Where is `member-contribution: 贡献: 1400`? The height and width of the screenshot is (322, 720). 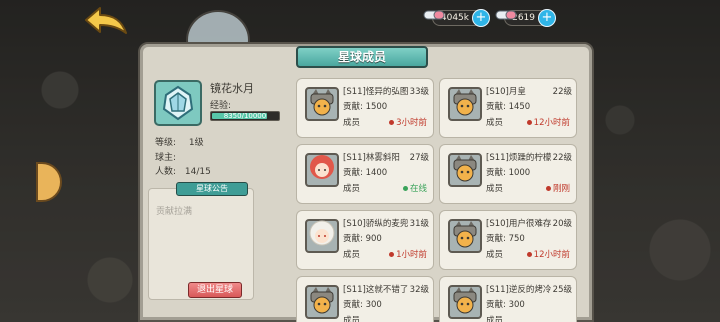 member-contribution: 贡献: 1400 is located at coordinates (365, 173).